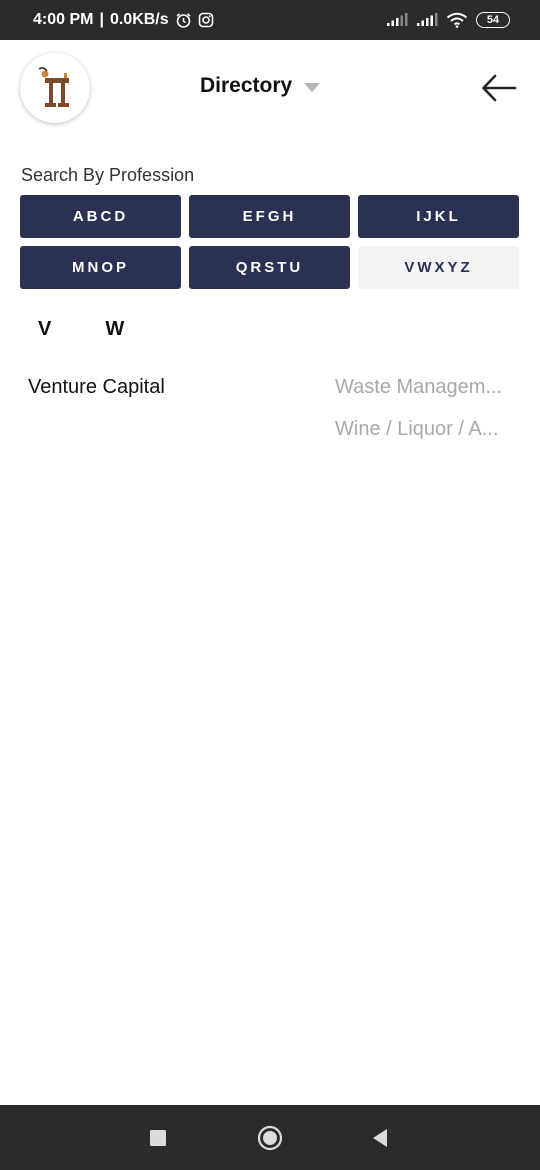 This screenshot has height=1170, width=540. I want to click on status-right: 54, so click(448, 20).